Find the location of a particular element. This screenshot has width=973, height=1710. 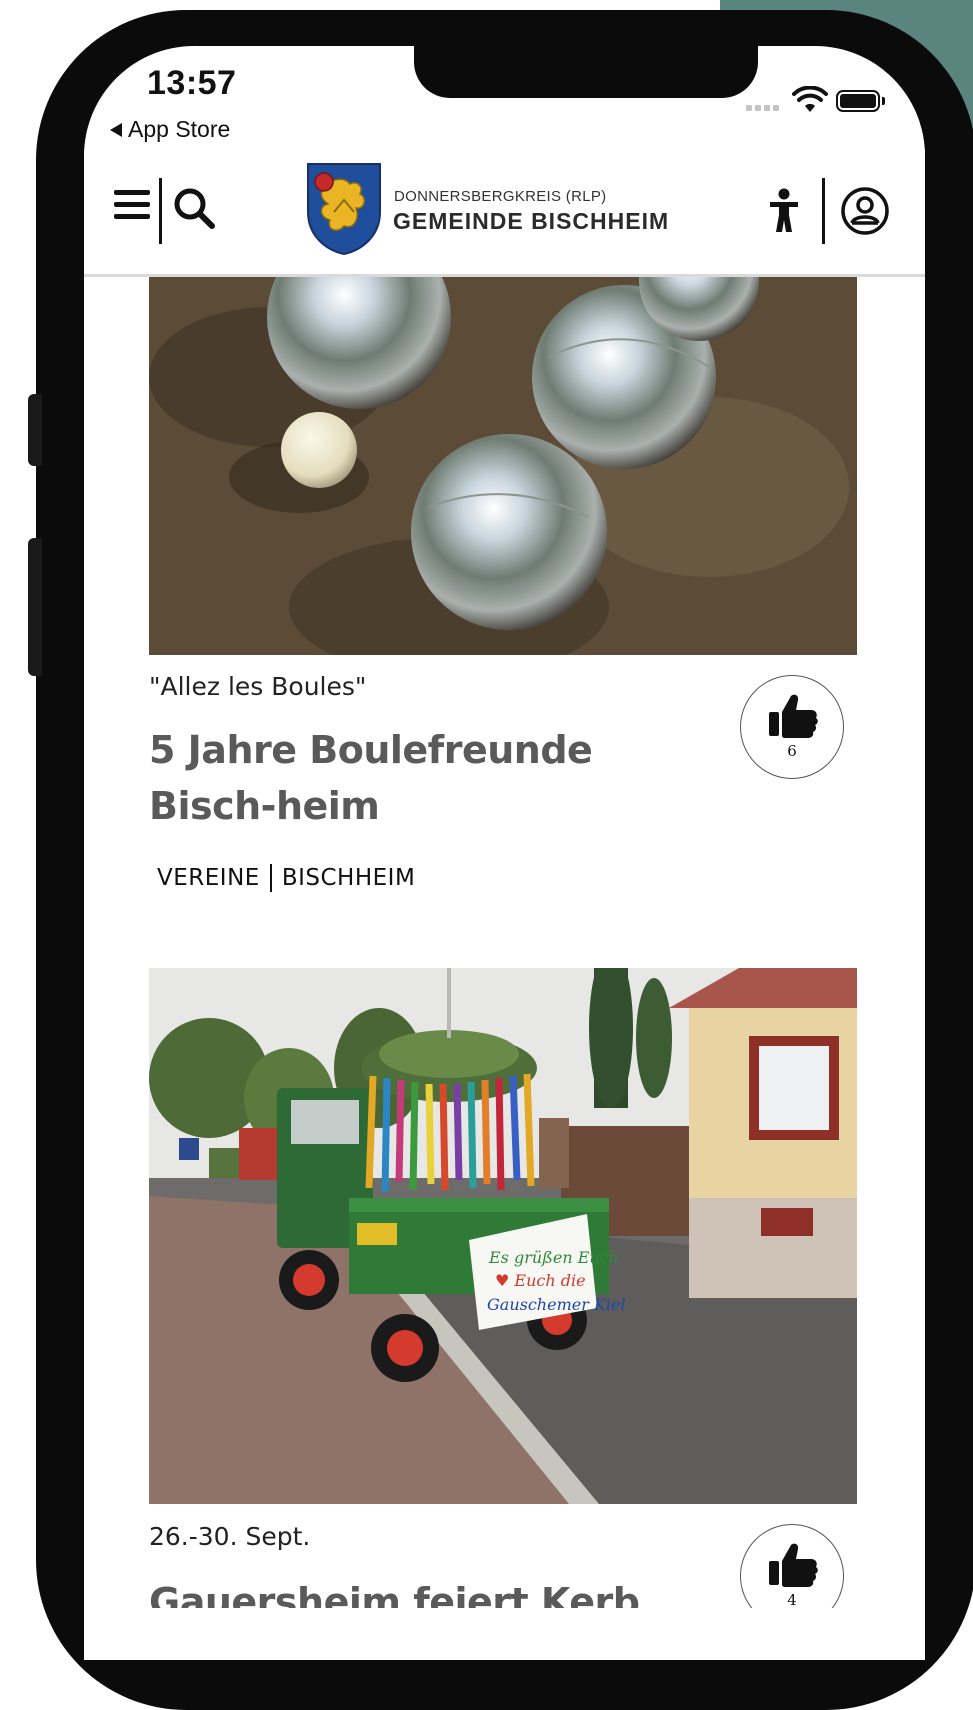

status-time: 13:57 is located at coordinates (192, 83).